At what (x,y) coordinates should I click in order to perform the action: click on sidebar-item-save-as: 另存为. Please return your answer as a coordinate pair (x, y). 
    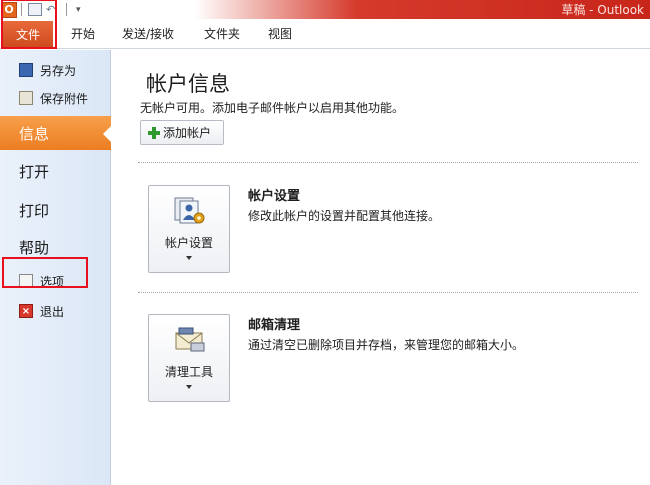
    Looking at the image, I should click on (55, 70).